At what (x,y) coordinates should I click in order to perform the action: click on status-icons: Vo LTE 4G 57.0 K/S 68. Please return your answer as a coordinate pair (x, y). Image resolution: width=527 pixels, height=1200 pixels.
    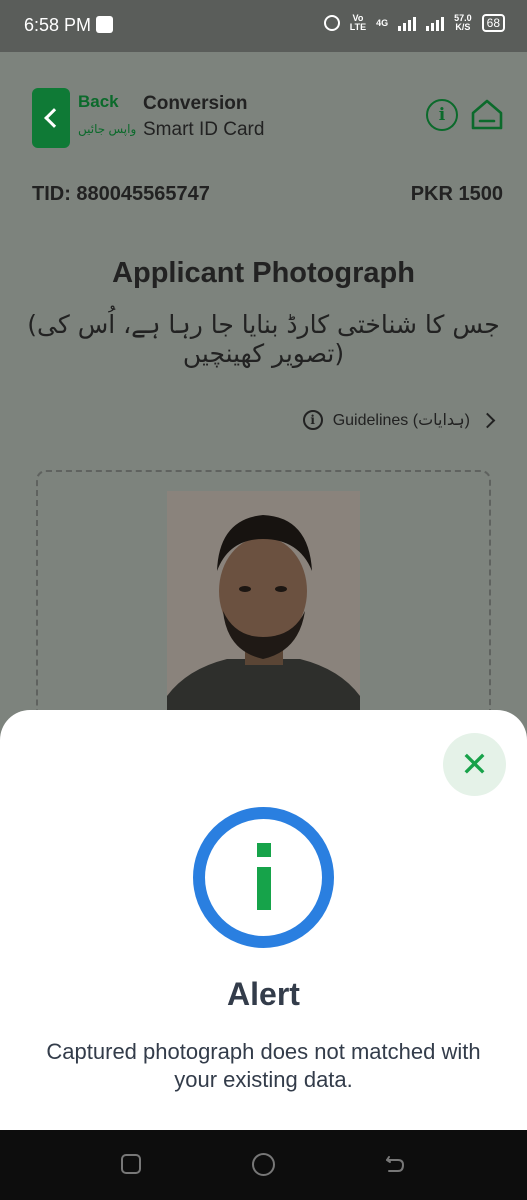
    Looking at the image, I should click on (414, 23).